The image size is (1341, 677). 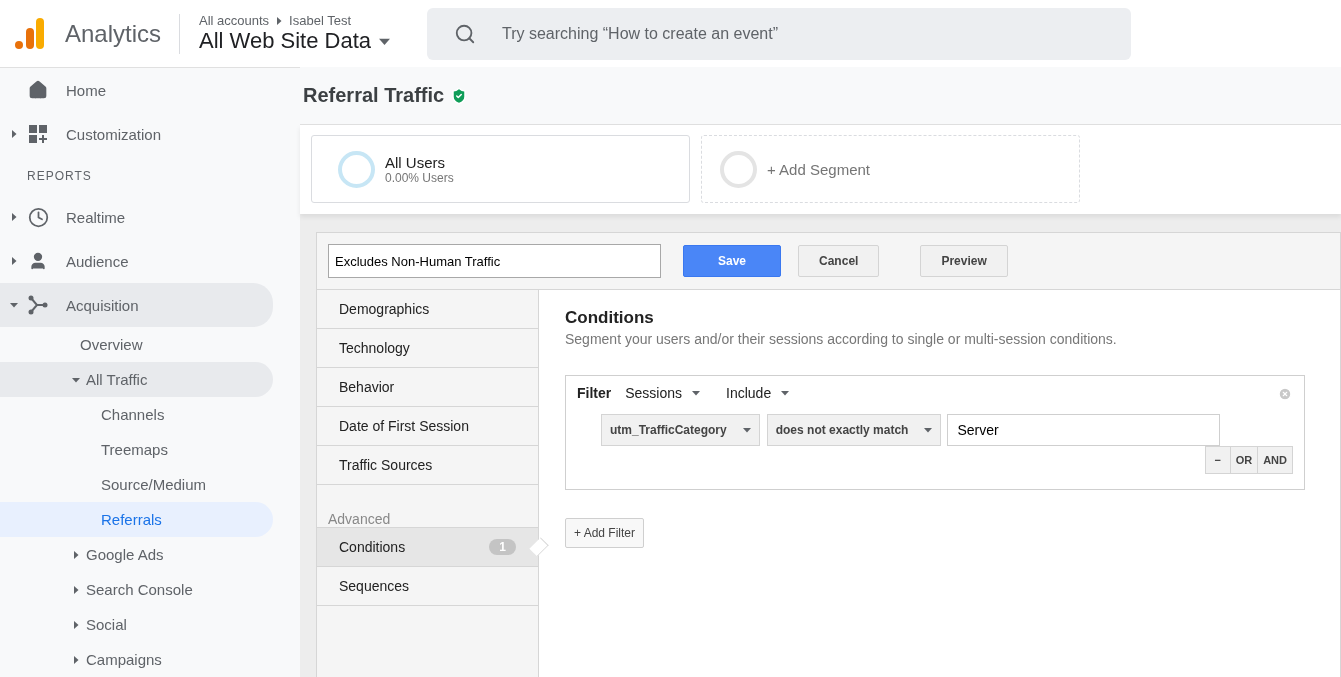 I want to click on close-icon, so click(x=1285, y=394).